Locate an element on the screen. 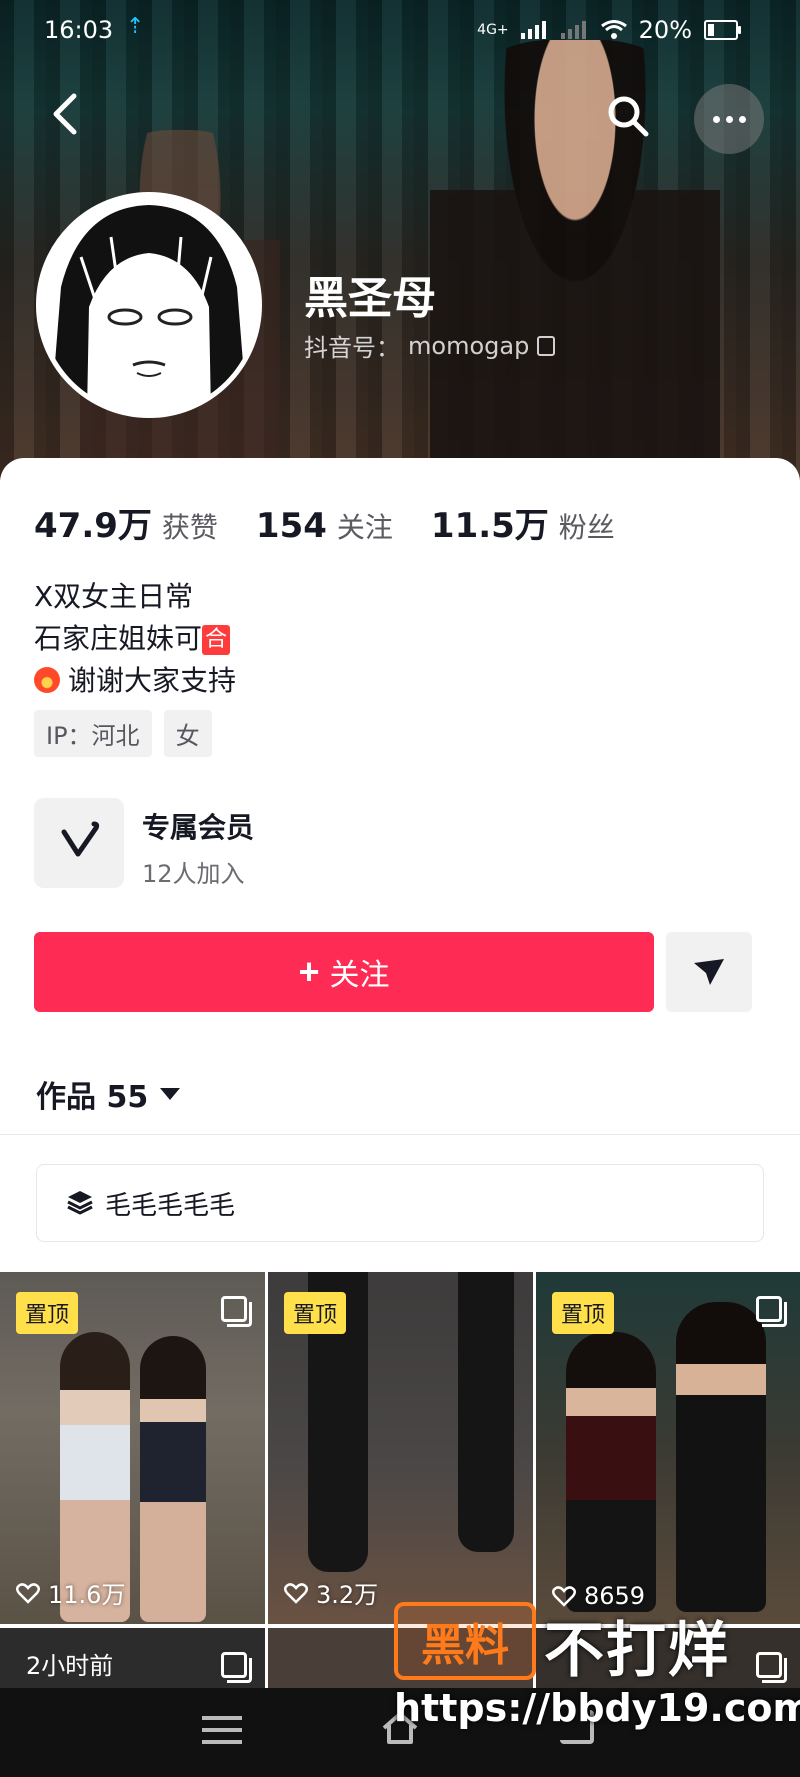 This screenshot has height=1777, width=800. profile-stats: 47.9万 获赞 154 关注 11.5万 粉丝 is located at coordinates (343, 522).